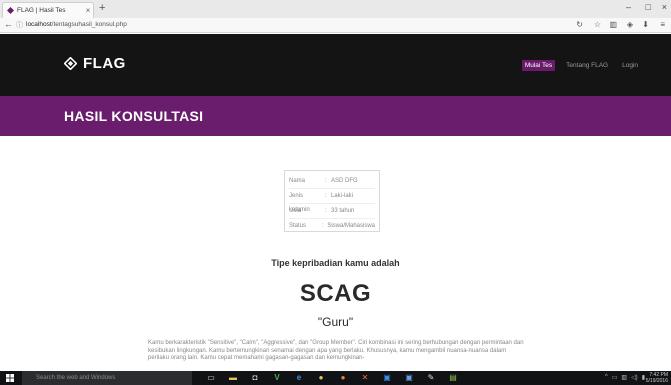 This screenshot has height=385, width=671. What do you see at coordinates (107, 378) in the screenshot?
I see `taskbar-search: Search the web and Windows` at bounding box center [107, 378].